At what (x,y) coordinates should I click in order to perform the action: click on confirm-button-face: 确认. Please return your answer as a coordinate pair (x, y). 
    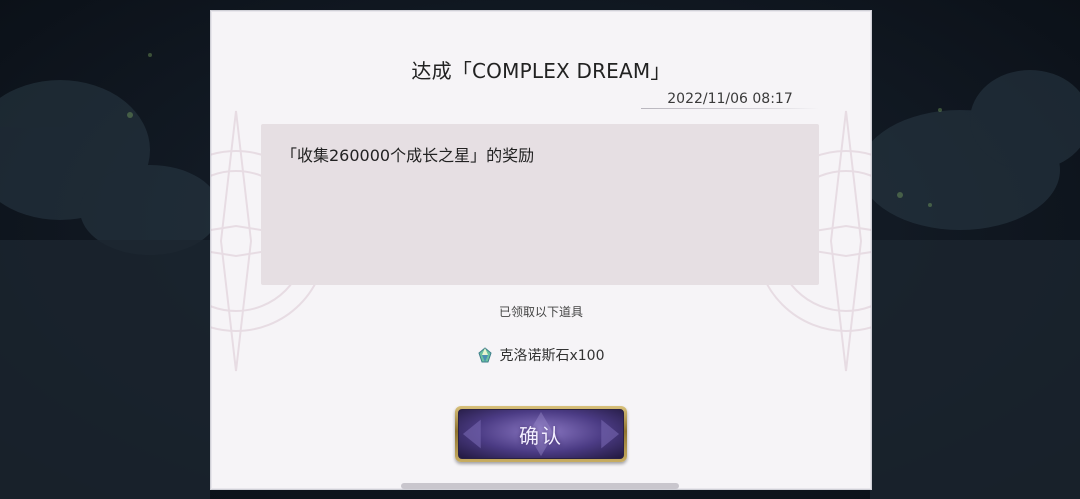
    Looking at the image, I should click on (541, 434).